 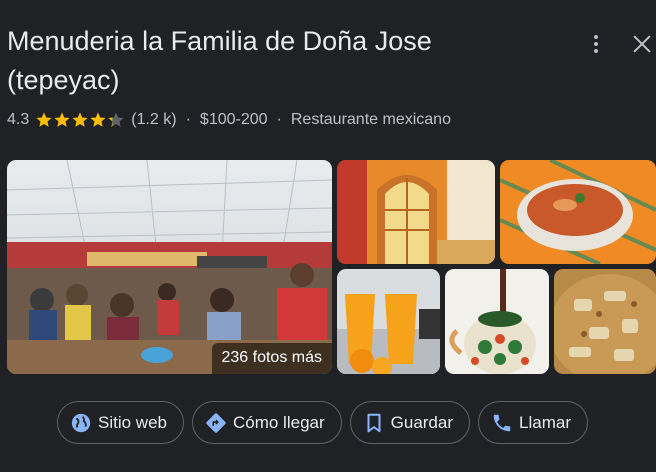 I want to click on more-options-button, so click(x=596, y=44).